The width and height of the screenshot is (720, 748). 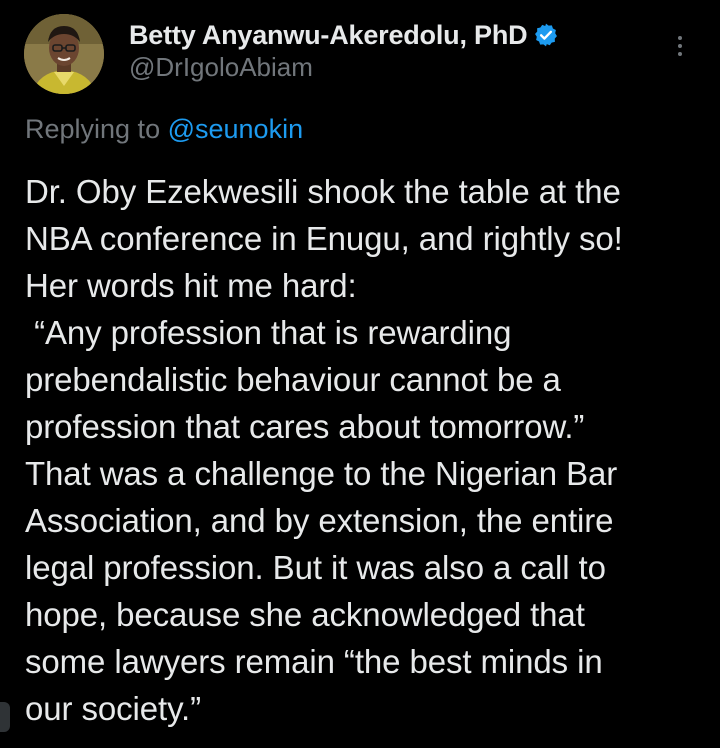 I want to click on reply-mention-link: @seunokin, so click(x=236, y=129).